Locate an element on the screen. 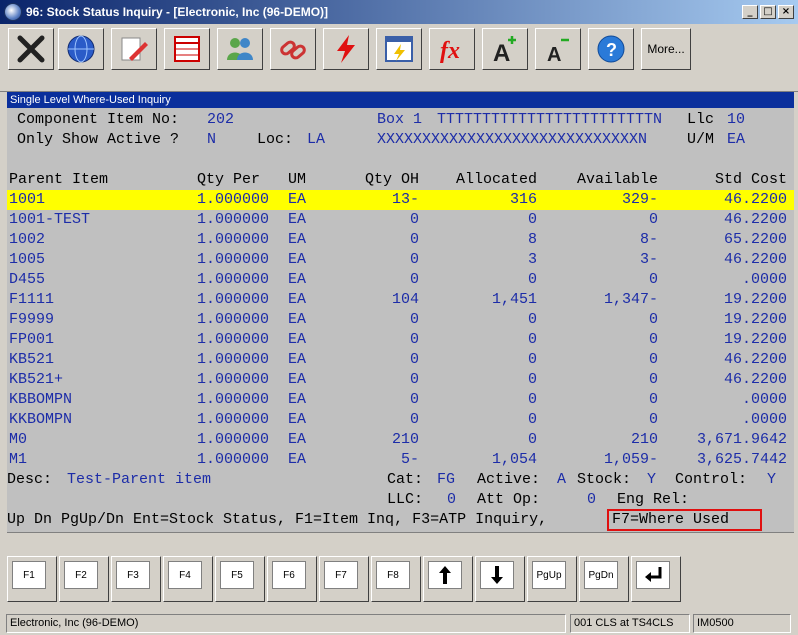  eng-rel-label: Eng Rel: is located at coordinates (653, 499).